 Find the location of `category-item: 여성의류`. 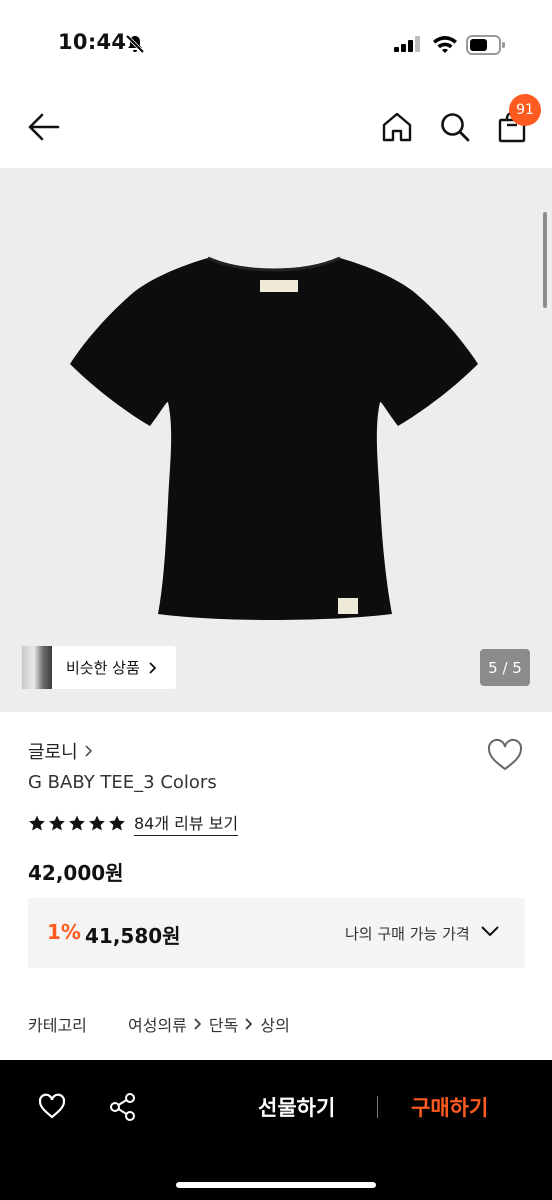

category-item: 여성의류 is located at coordinates (157, 1024).